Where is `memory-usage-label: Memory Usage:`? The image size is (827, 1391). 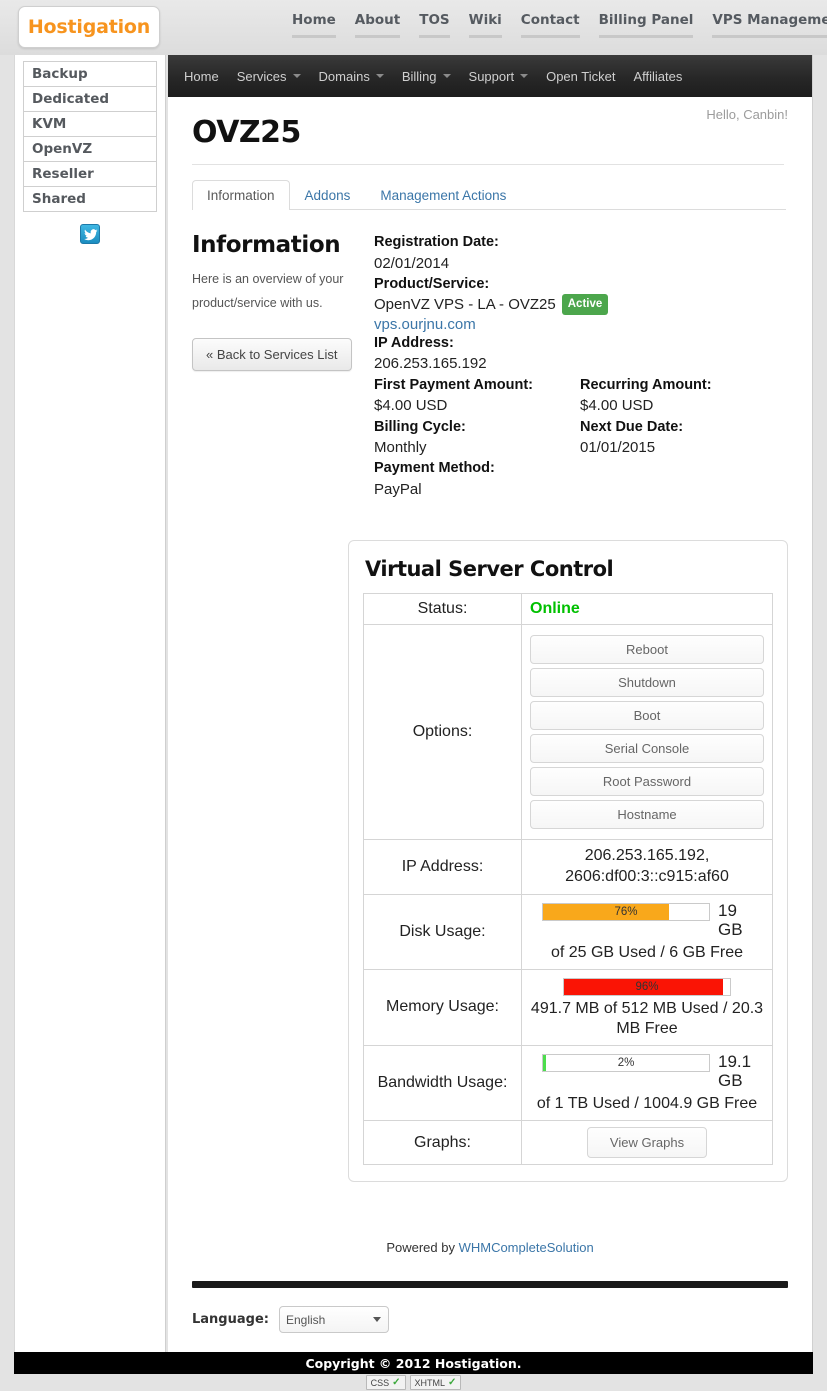 memory-usage-label: Memory Usage: is located at coordinates (442, 1007).